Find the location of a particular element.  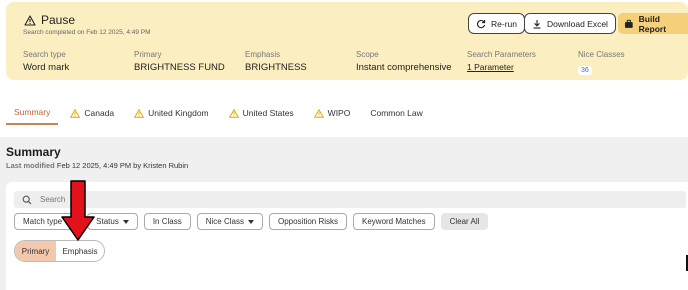

tab-canada: Canada is located at coordinates (92, 113).